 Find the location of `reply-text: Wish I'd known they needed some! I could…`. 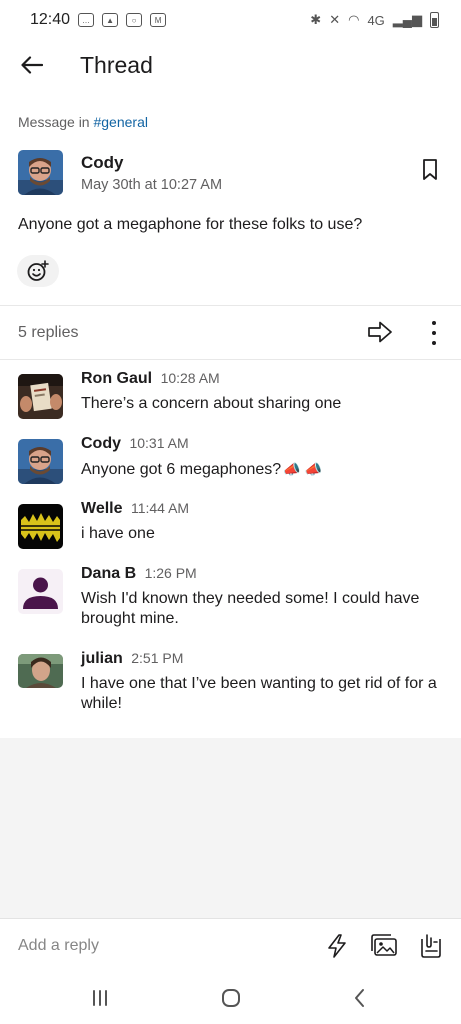

reply-text: Wish I'd known they needed some! I could… is located at coordinates (250, 608).